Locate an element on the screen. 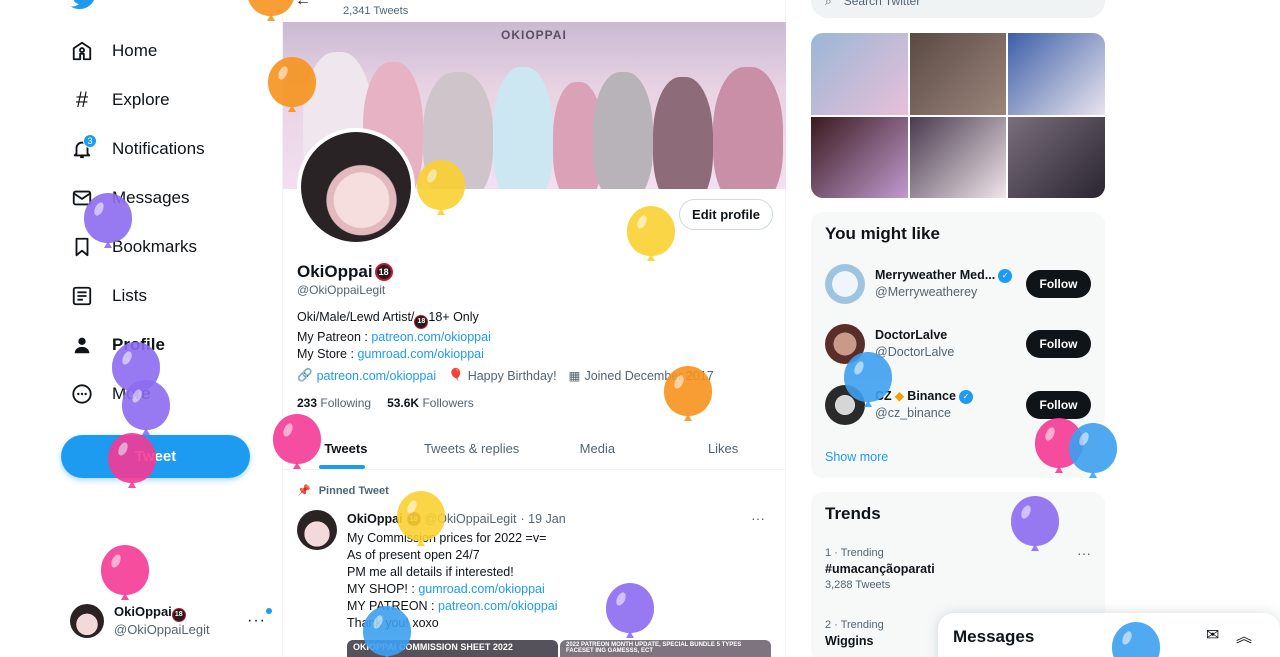 Image resolution: width=1280 pixels, height=657 pixels. messages-drawer: Messages ✉ ︽ is located at coordinates (1109, 635).